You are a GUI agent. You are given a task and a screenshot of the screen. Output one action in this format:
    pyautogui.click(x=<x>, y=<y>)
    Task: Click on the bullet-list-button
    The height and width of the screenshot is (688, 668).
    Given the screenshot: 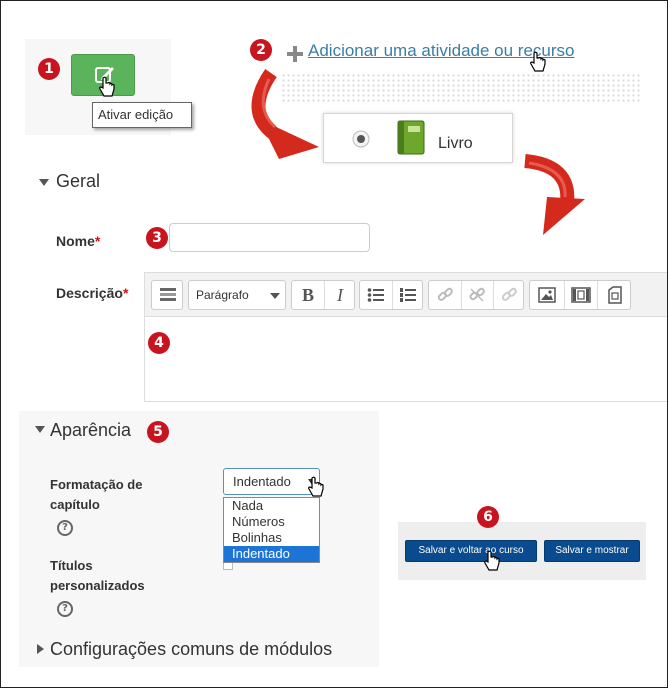 What is the action you would take?
    pyautogui.click(x=376, y=295)
    